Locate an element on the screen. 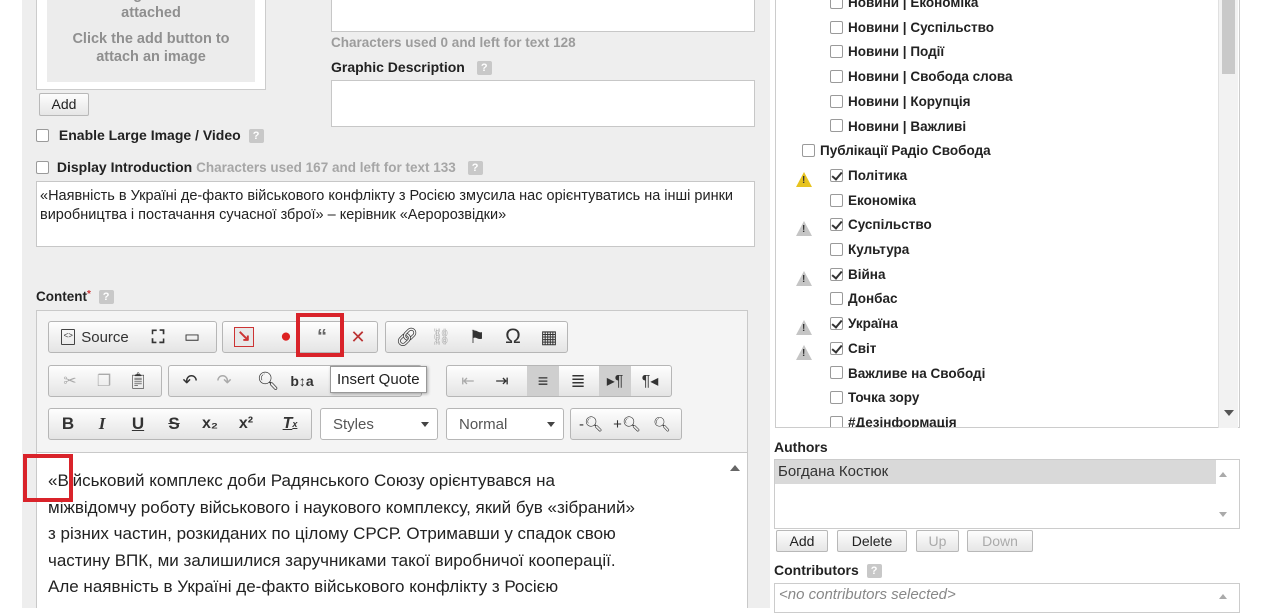  zoom-out-icon: -🔍︎ is located at coordinates (591, 424).